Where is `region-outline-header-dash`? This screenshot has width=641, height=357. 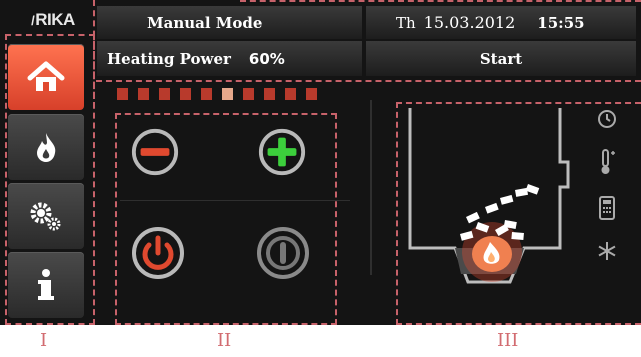
region-outline-header-dash is located at coordinates (440, 1).